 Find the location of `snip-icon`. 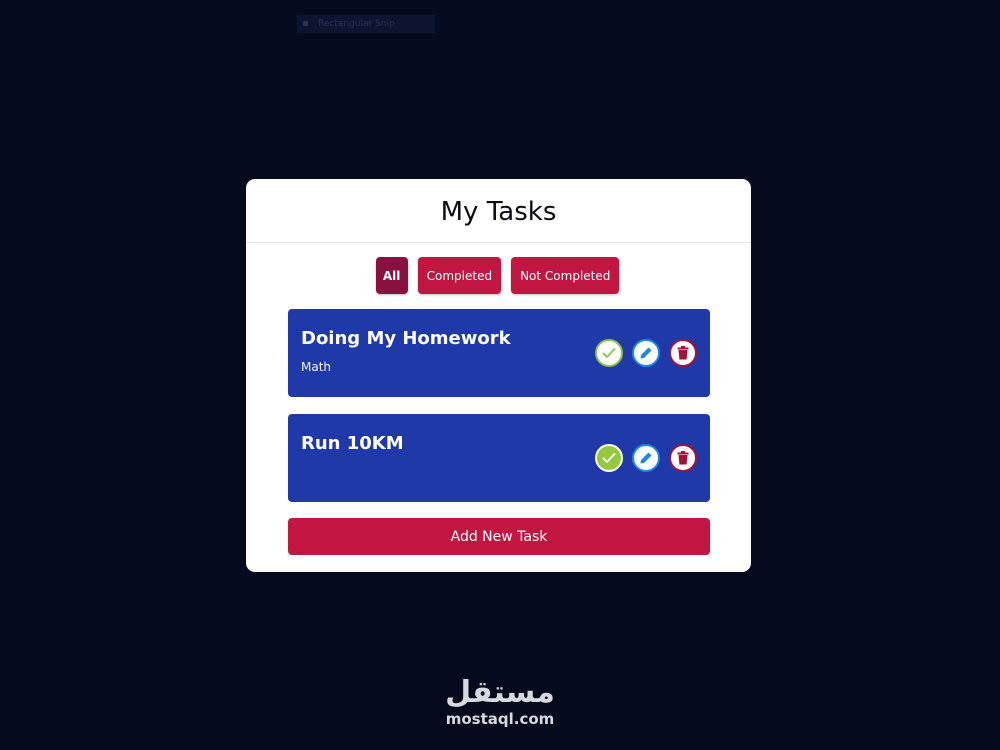

snip-icon is located at coordinates (305, 23).